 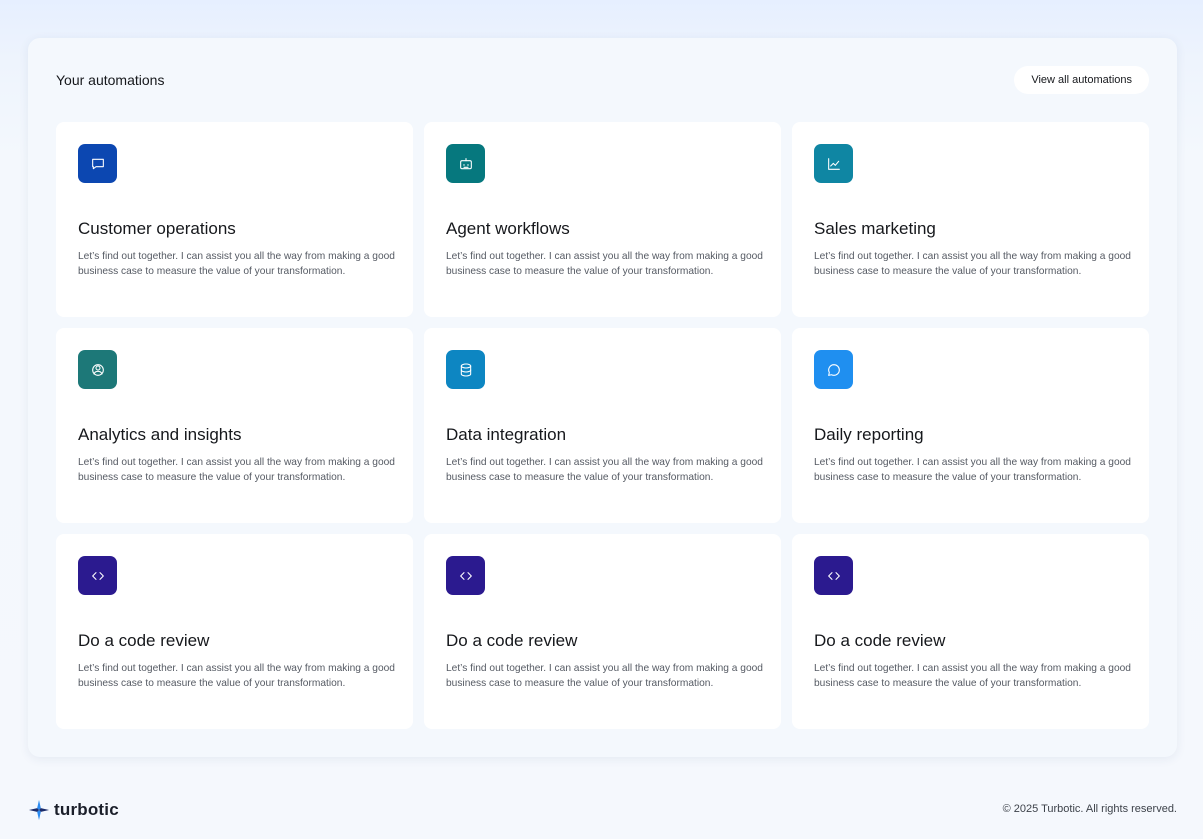 I want to click on card-title: Analytics and insights, so click(x=160, y=434).